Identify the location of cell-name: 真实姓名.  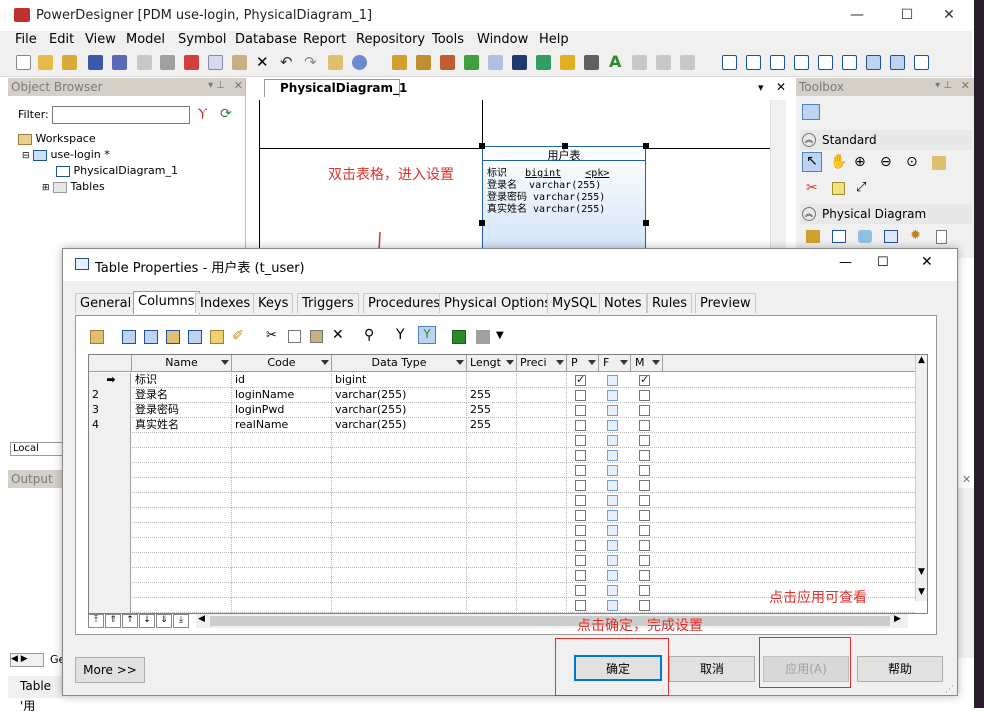
(182, 425).